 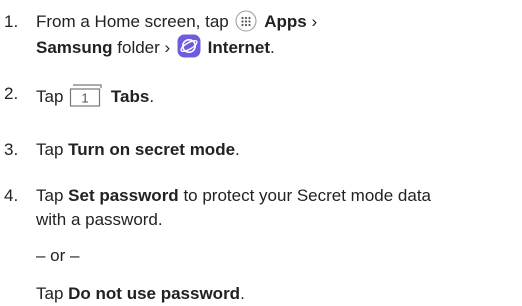 What do you see at coordinates (261, 96) in the screenshot?
I see `step-2: 2. Tap 1 Tabs.` at bounding box center [261, 96].